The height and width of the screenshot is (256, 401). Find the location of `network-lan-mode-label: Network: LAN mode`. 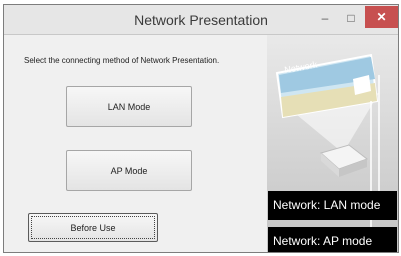

network-lan-mode-label: Network: LAN mode is located at coordinates (332, 205).